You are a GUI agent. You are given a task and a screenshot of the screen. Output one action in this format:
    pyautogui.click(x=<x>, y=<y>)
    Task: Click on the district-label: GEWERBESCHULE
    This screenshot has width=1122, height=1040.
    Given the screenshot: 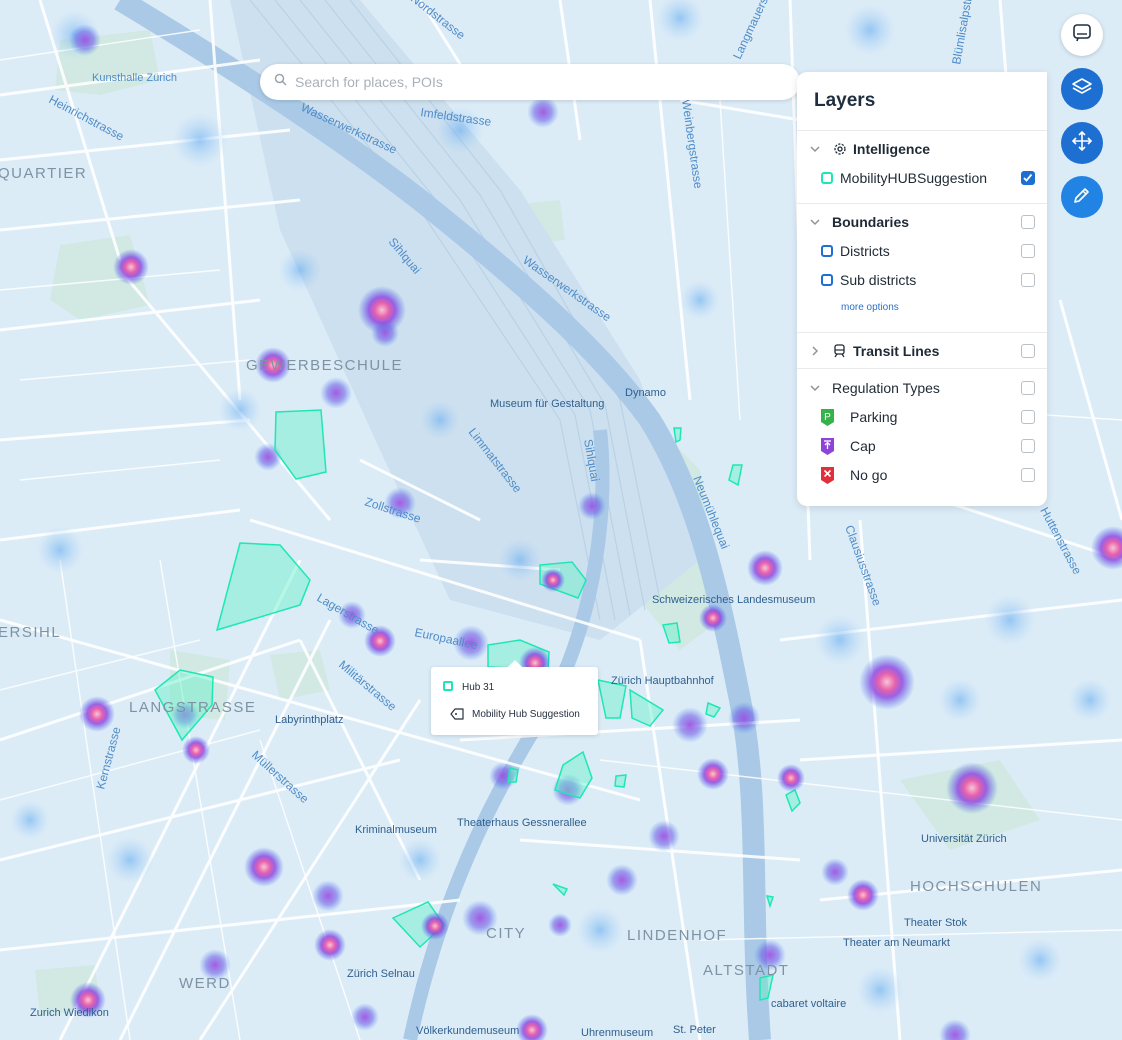 What is the action you would take?
    pyautogui.click(x=324, y=365)
    